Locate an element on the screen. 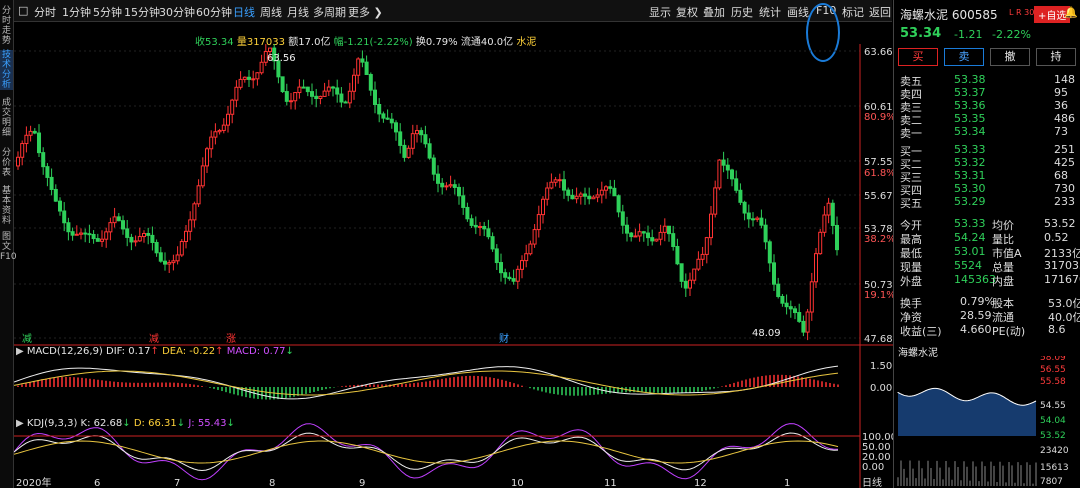 This screenshot has width=1080, height=488. tab-60min: 60分钟 is located at coordinates (214, 12).